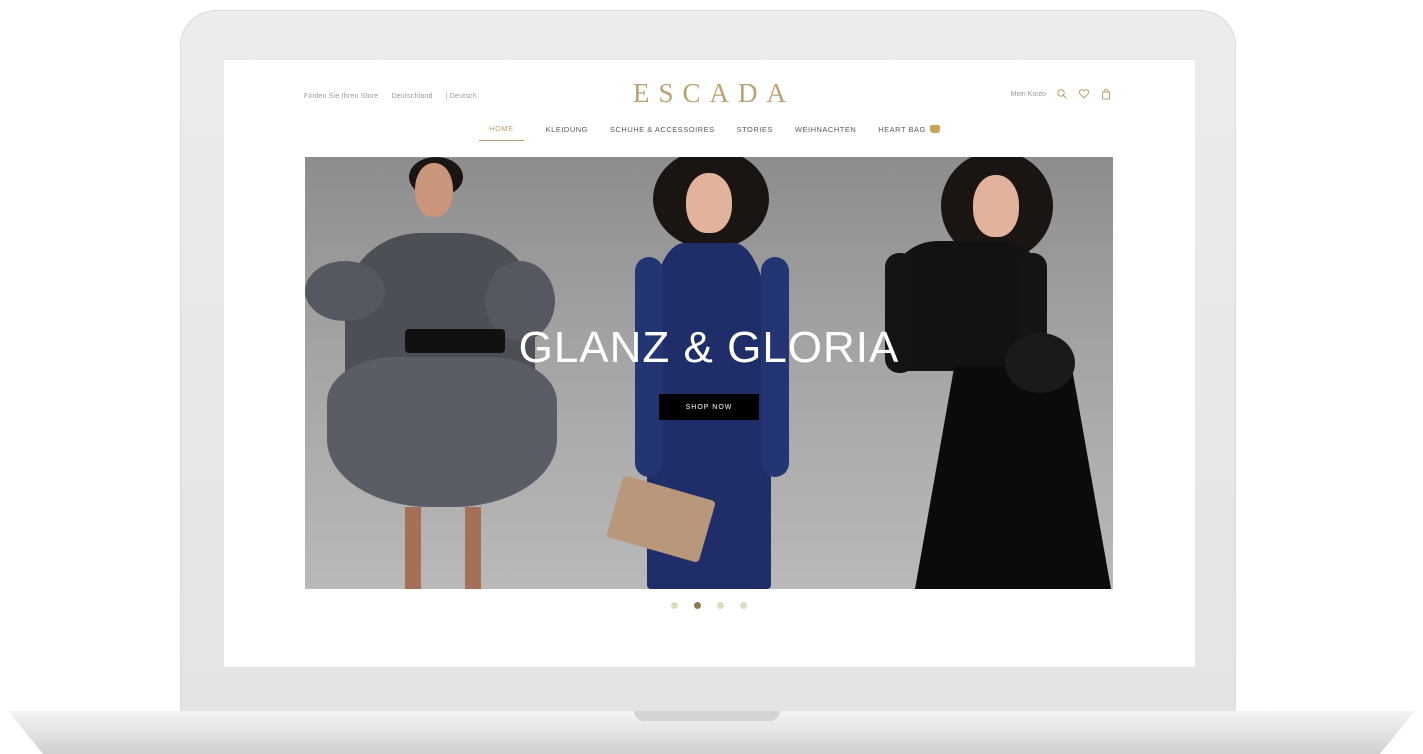 The width and height of the screenshot is (1423, 754). I want to click on heart-bag-icon, so click(934, 129).